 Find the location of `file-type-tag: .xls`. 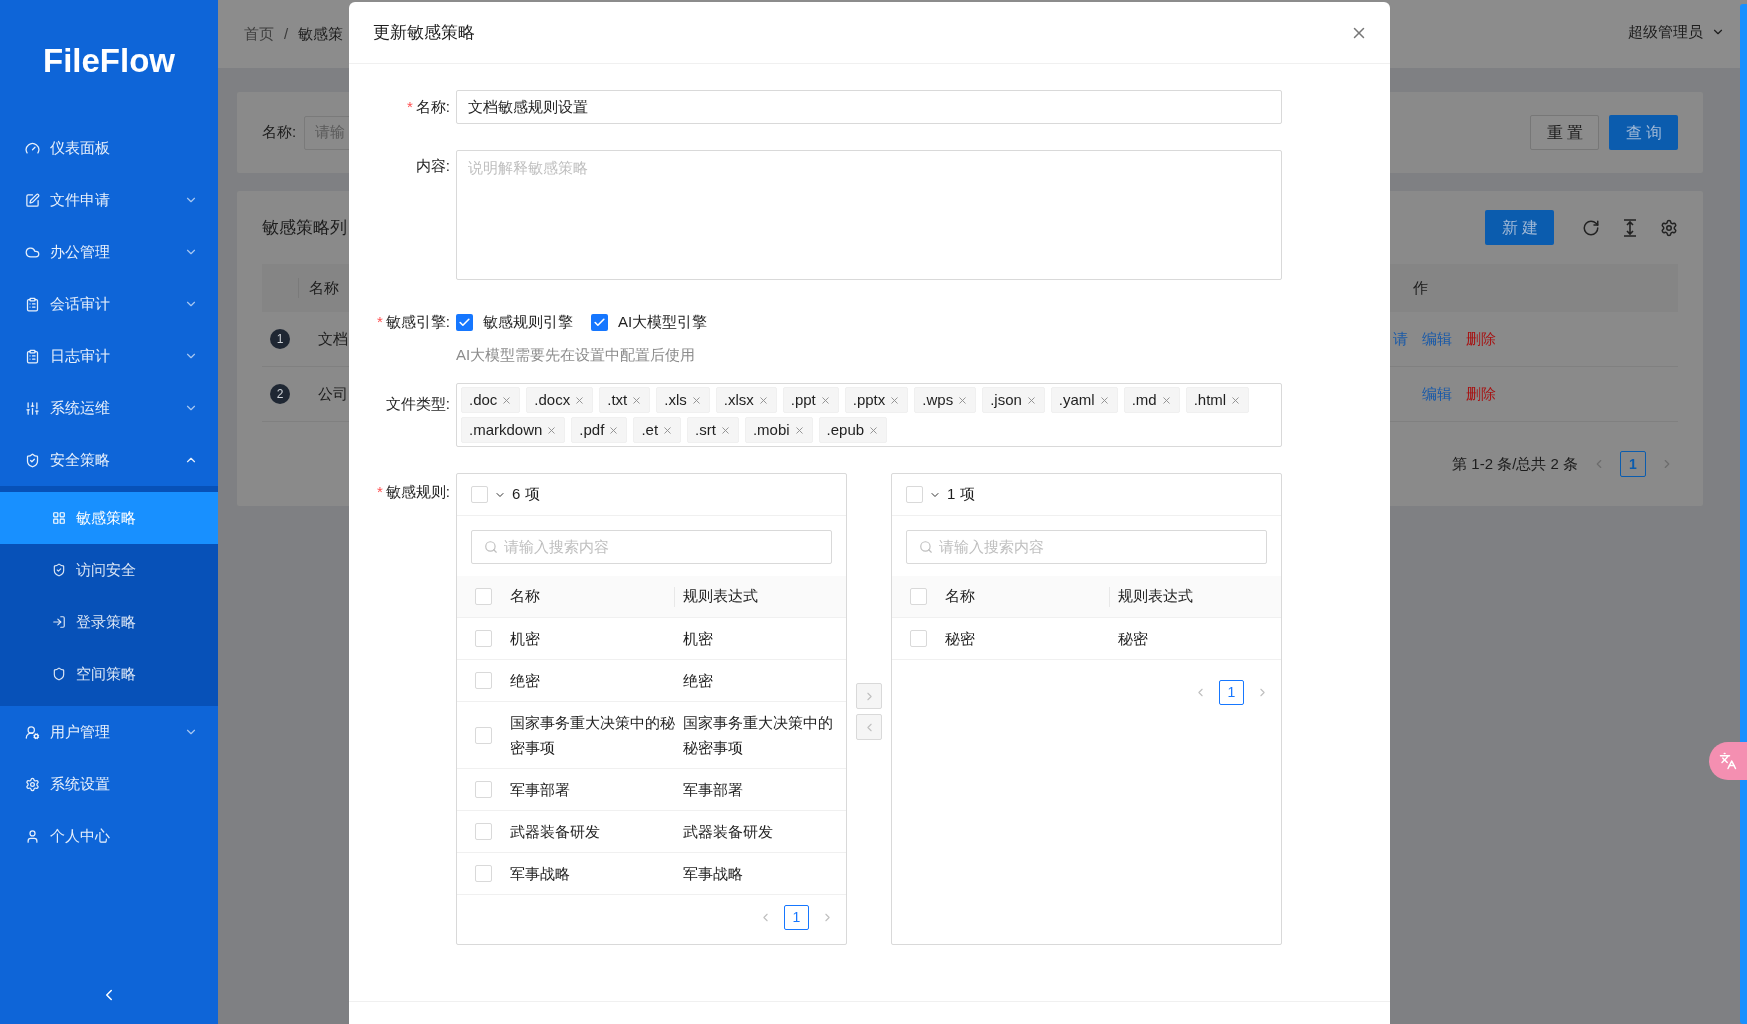

file-type-tag: .xls is located at coordinates (683, 400).